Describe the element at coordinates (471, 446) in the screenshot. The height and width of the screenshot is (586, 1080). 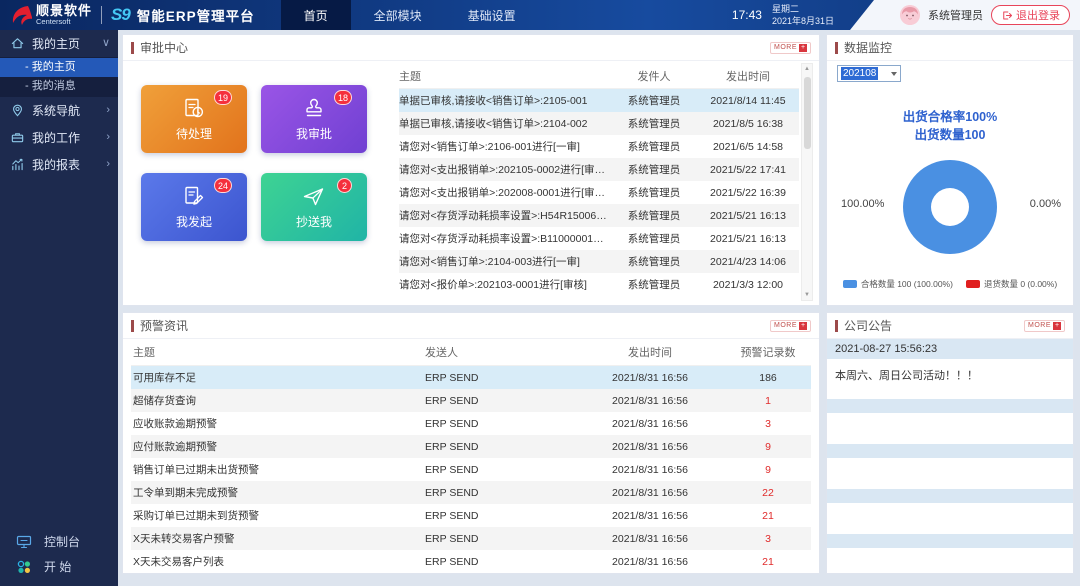
I see `alert-row: 应付账款逾期预警 ERP SEND 2021/8/31 16:56 9` at that location.